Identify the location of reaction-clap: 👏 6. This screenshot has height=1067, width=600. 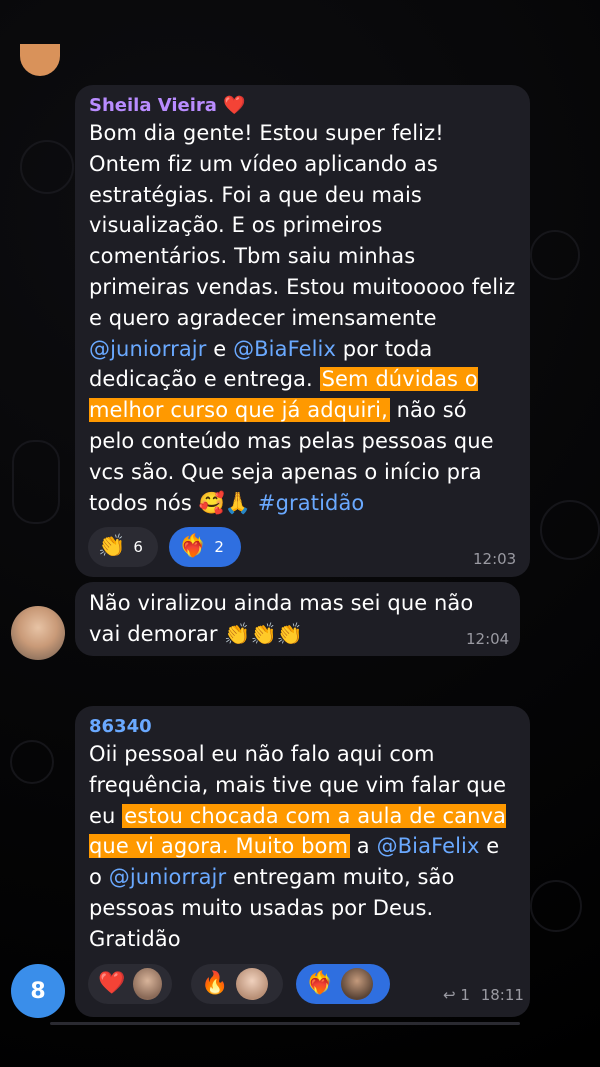
(123, 547).